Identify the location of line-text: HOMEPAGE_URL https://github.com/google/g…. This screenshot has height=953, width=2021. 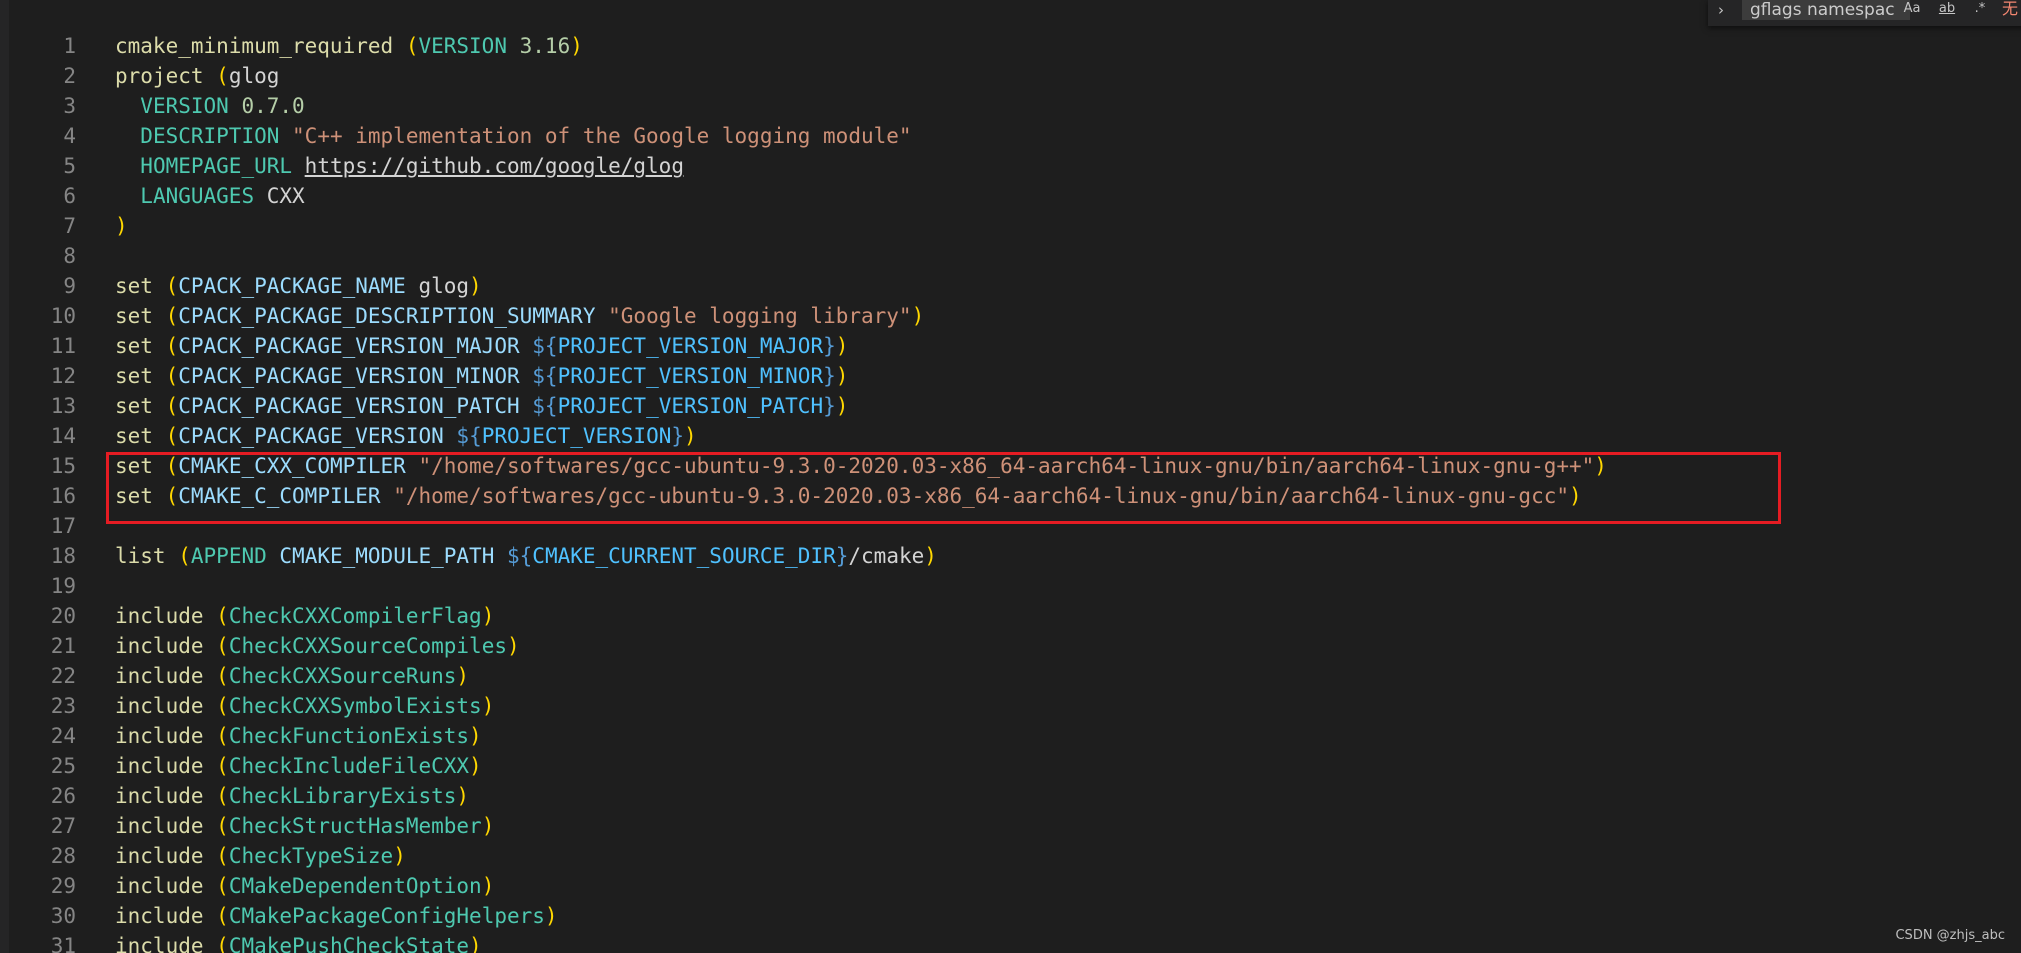
(399, 166).